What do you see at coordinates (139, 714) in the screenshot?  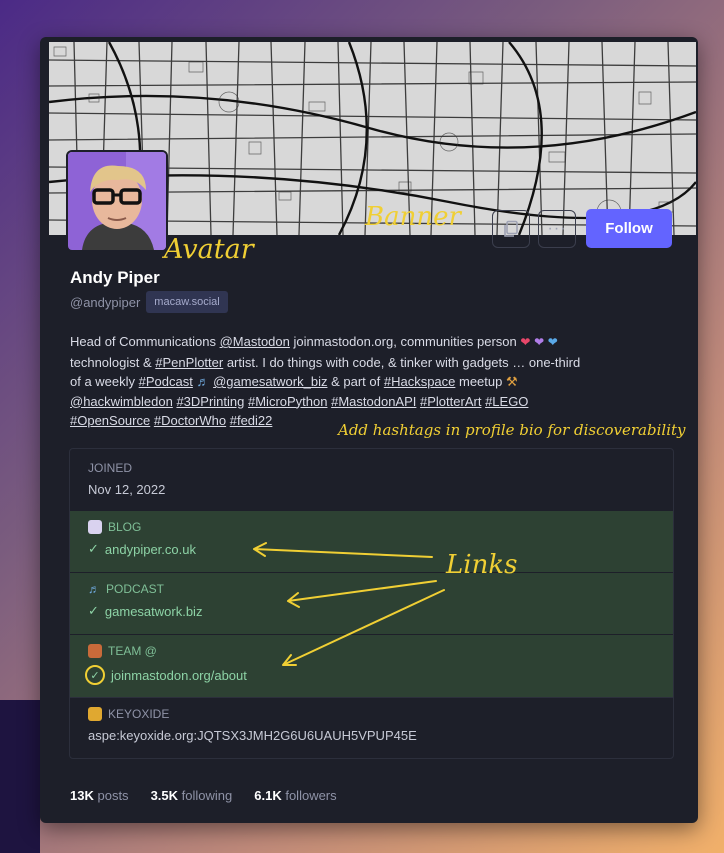 I see `field-label-text: KEYOXIDE` at bounding box center [139, 714].